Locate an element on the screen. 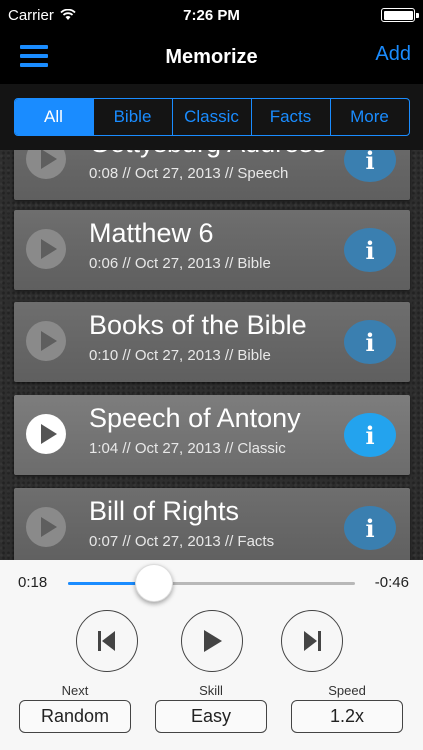  navigation-bar: Memorize Add is located at coordinates (211, 57).